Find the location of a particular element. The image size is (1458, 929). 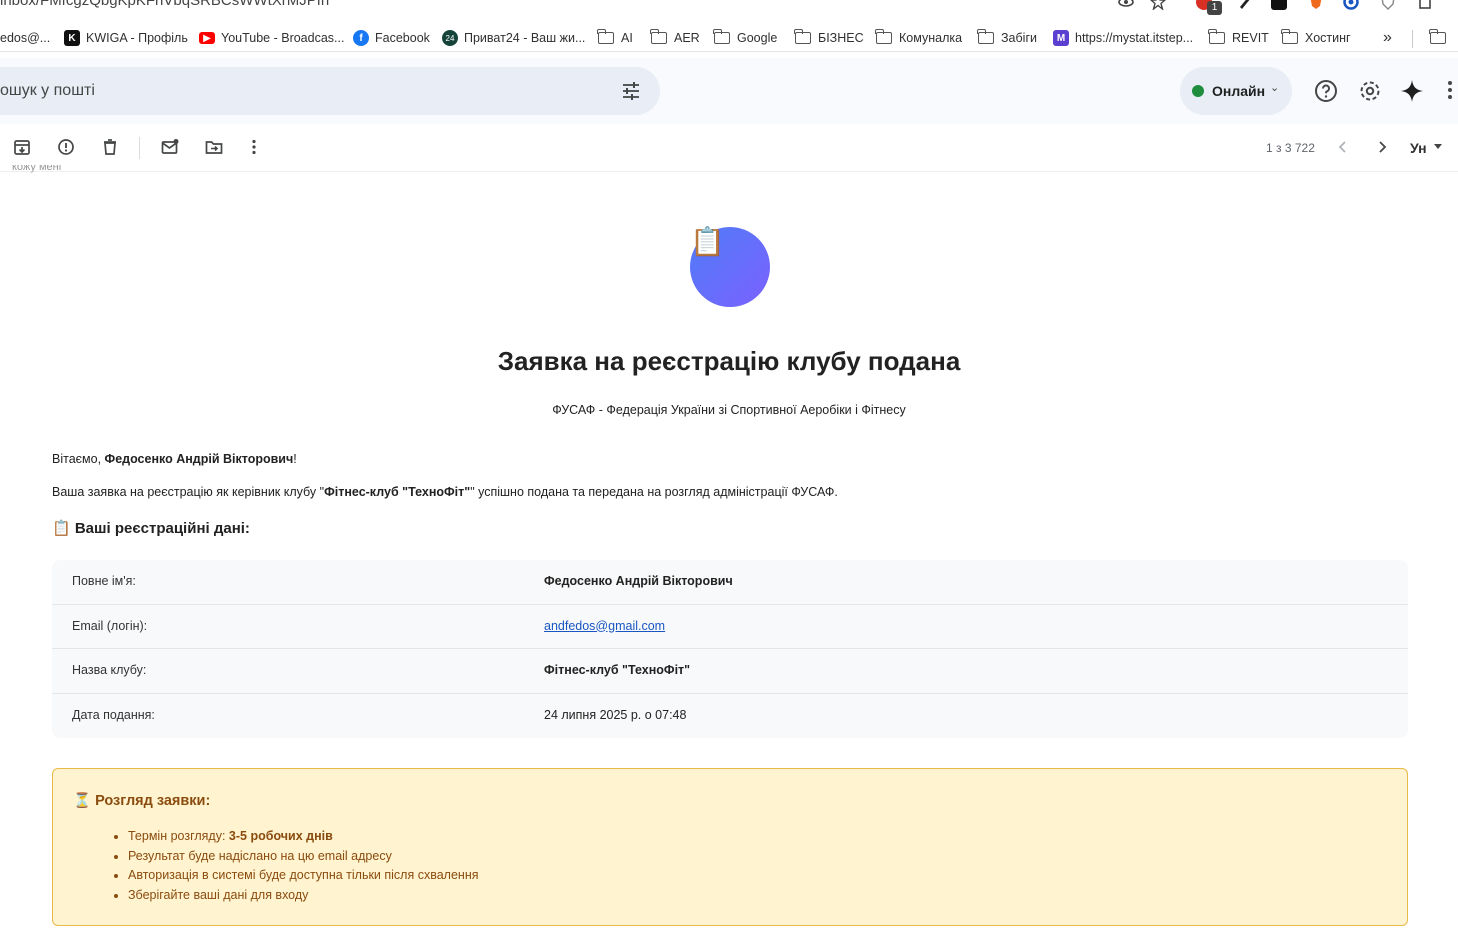

bookmark-folder: Забіги is located at coordinates (1007, 38).